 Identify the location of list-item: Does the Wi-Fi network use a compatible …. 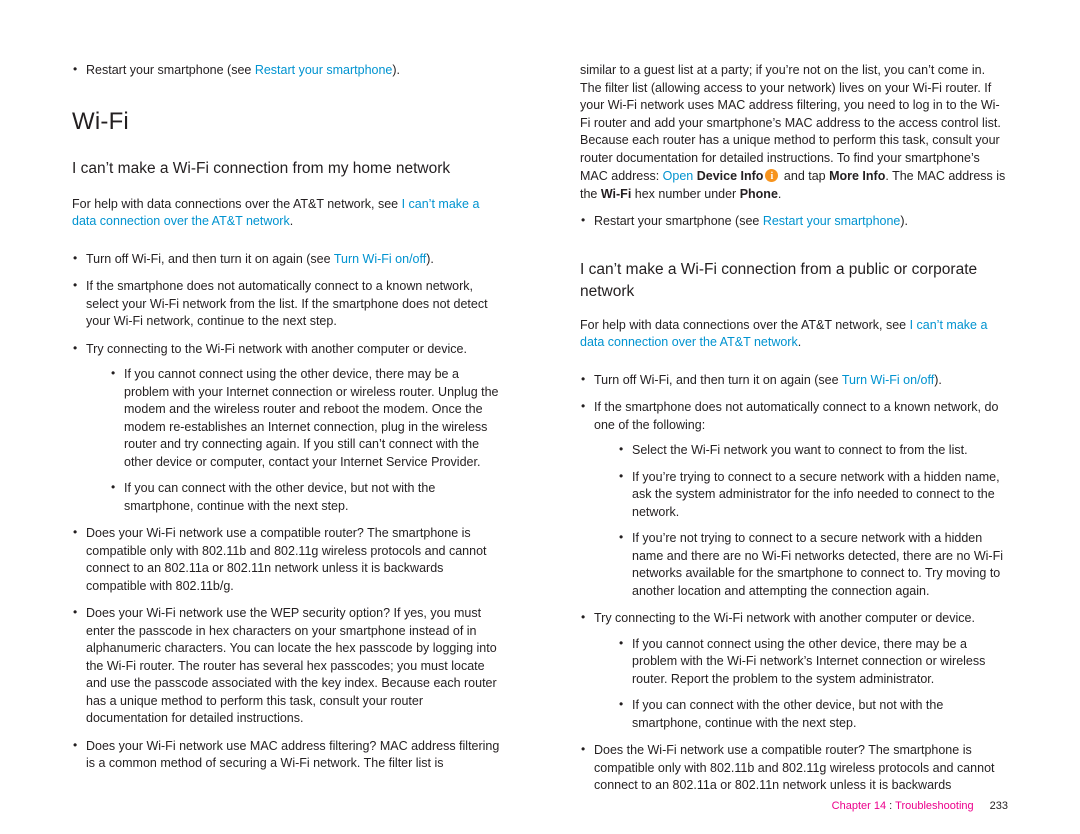
(794, 768).